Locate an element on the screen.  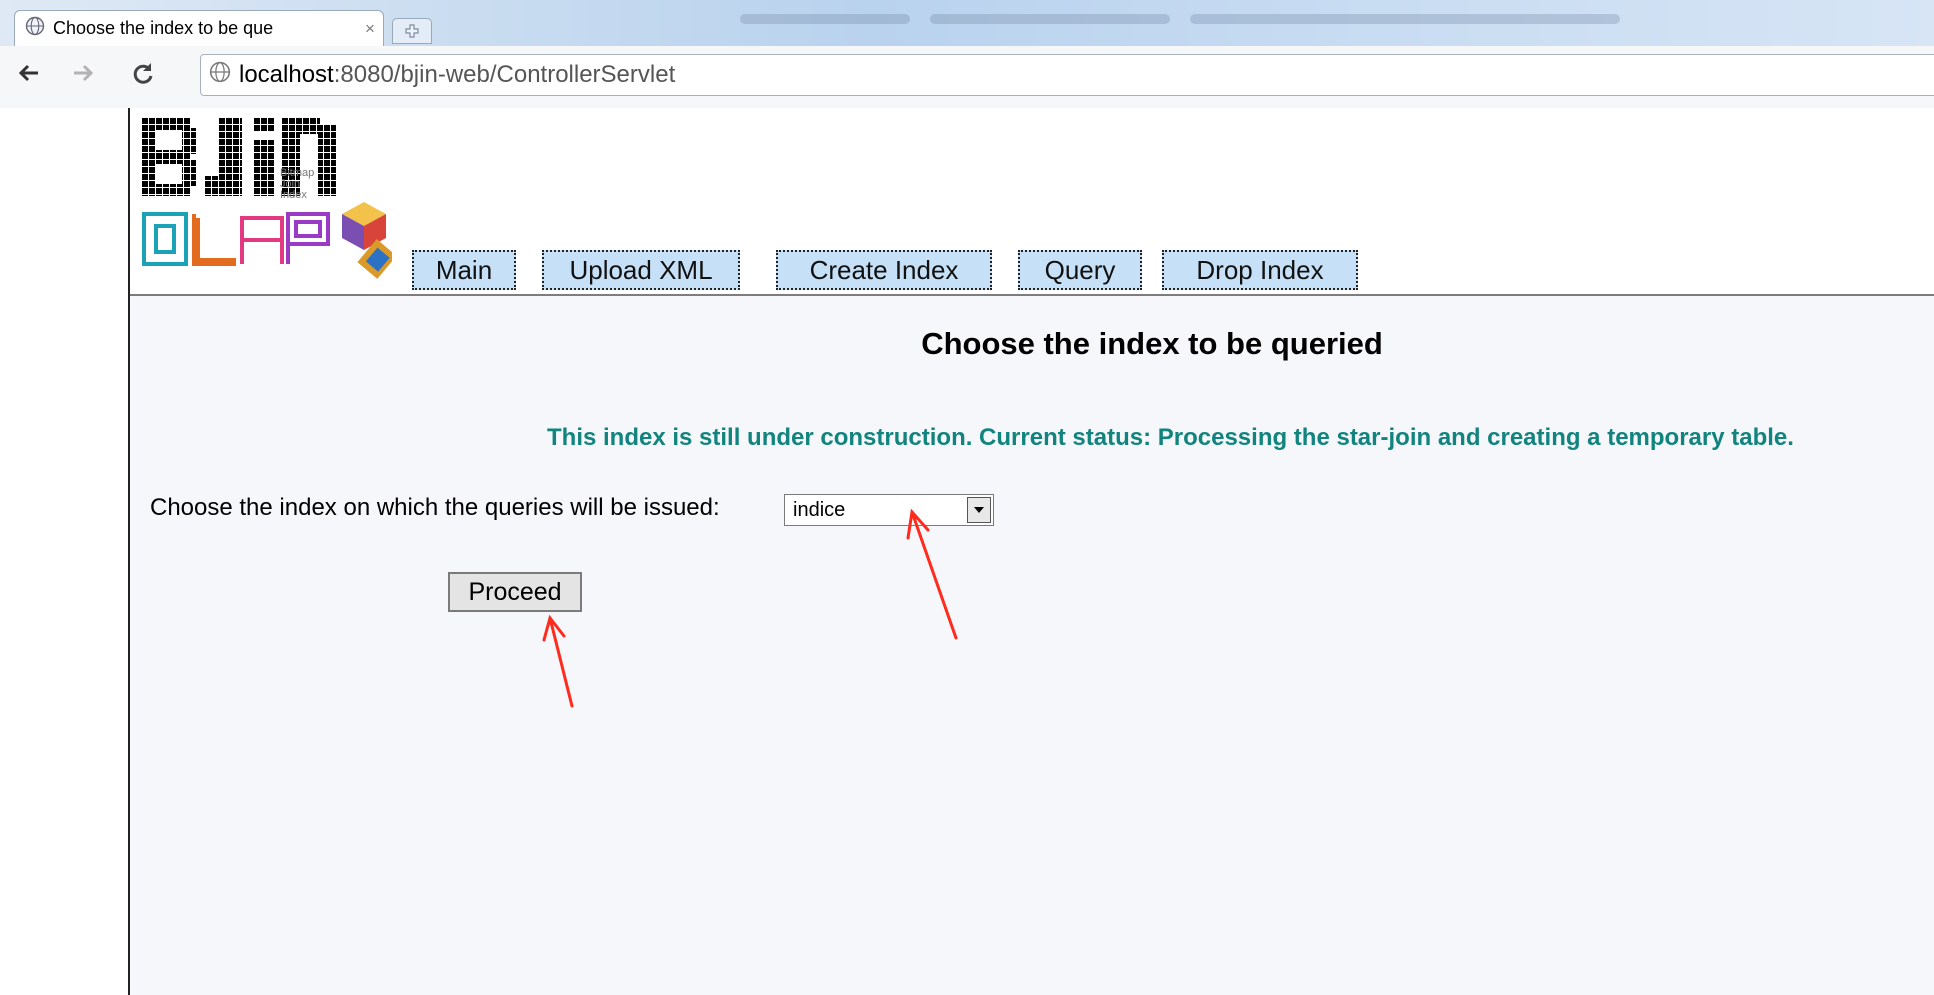
logo-subtext: Index is located at coordinates (293, 195).